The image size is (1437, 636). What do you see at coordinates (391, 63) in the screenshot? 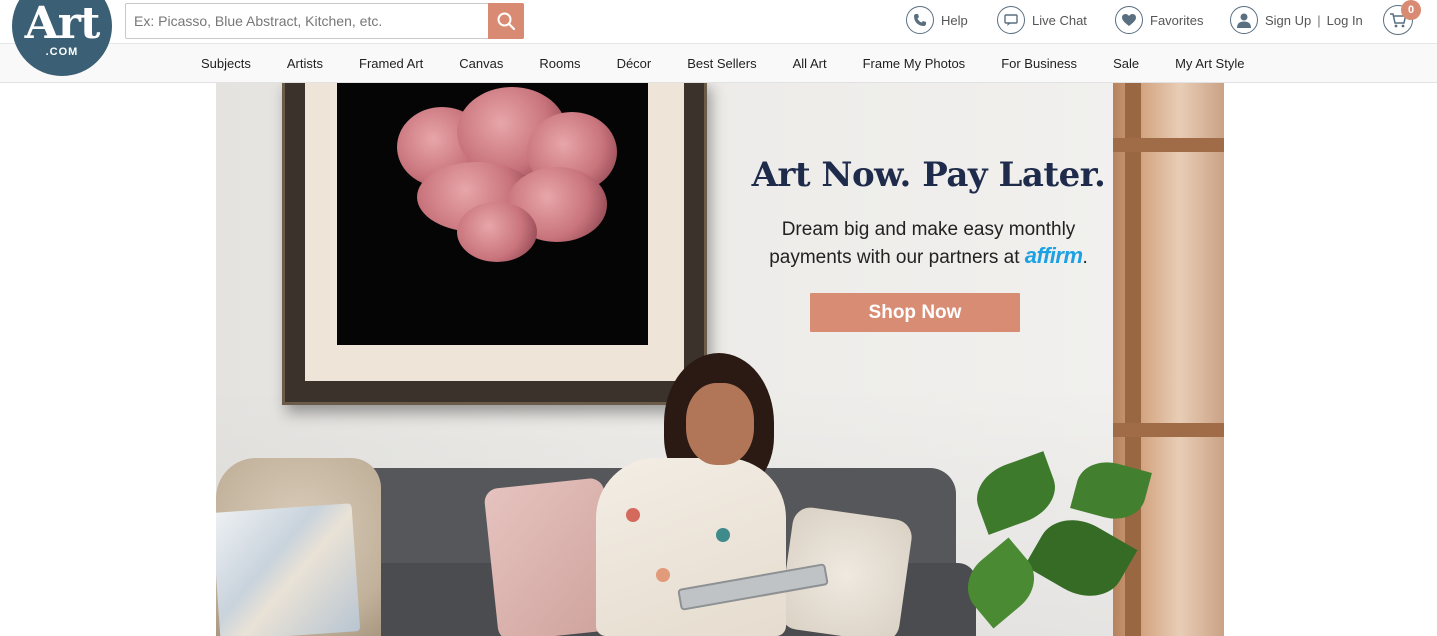
I see `nav-framed-art: Framed Art` at bounding box center [391, 63].